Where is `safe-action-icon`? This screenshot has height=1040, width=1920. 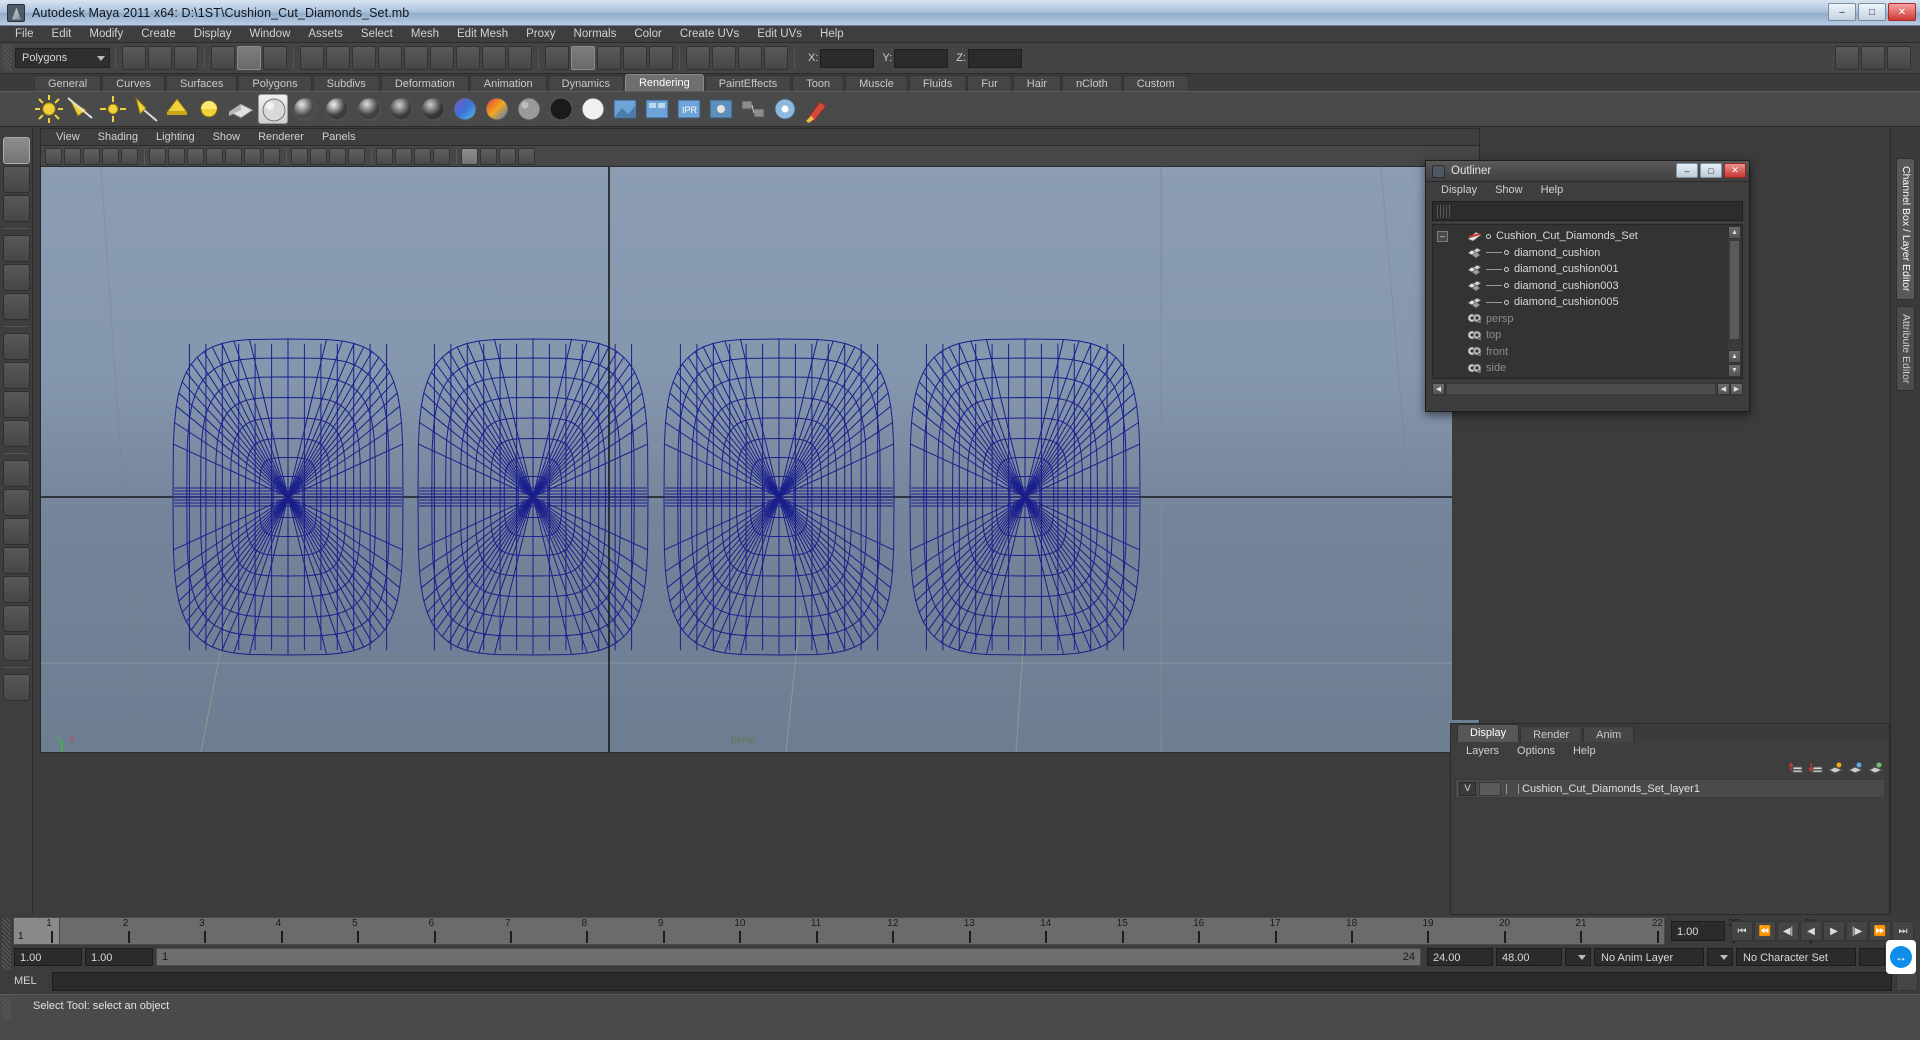 safe-action-icon is located at coordinates (271, 156).